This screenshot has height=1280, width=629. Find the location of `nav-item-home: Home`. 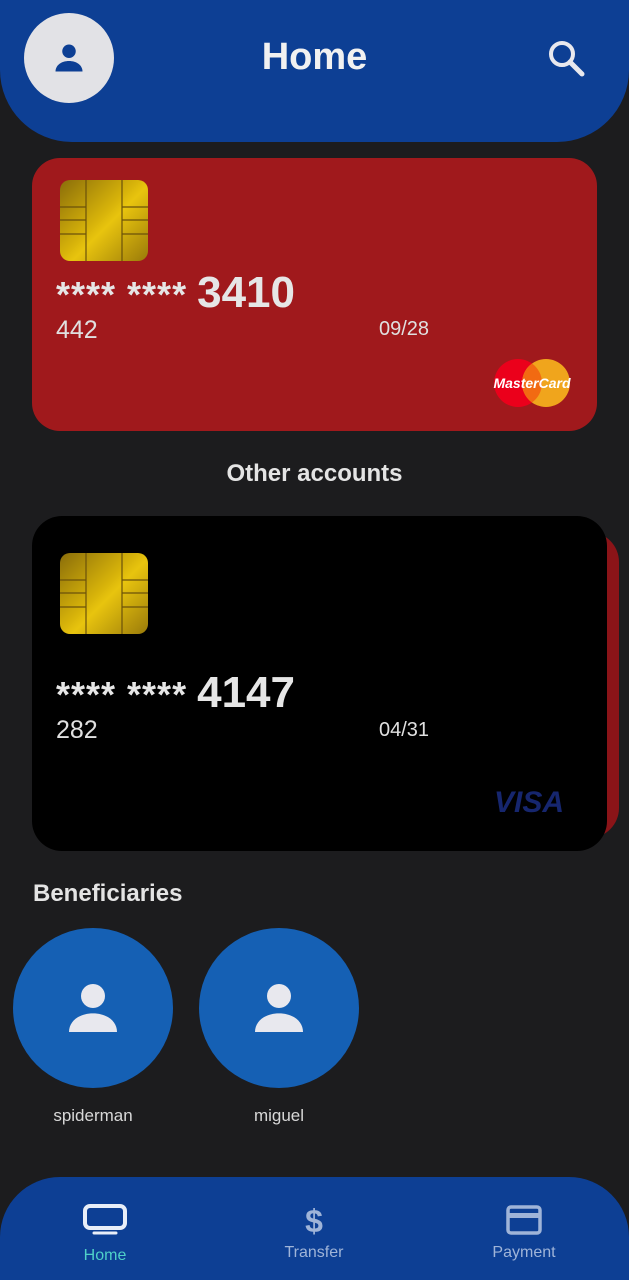

nav-item-home: Home is located at coordinates (105, 1228).